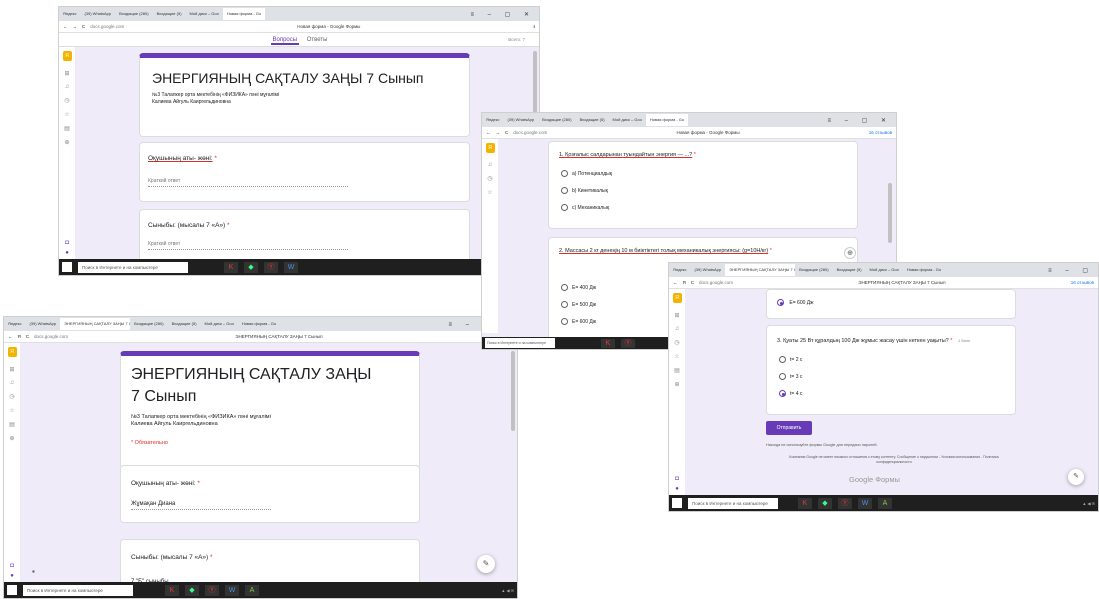  I want to click on window-controls: ≡ – ▢, so click(1073, 270).